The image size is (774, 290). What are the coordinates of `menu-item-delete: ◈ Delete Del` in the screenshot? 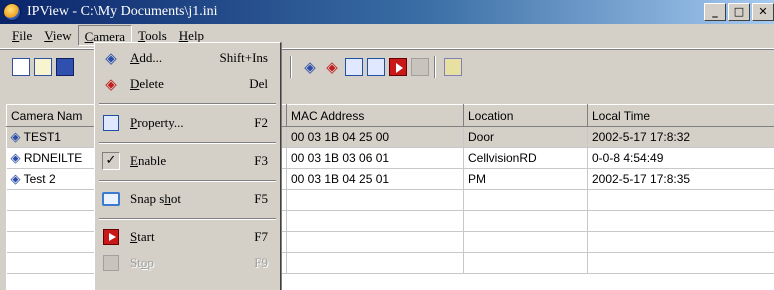 It's located at (187, 84).